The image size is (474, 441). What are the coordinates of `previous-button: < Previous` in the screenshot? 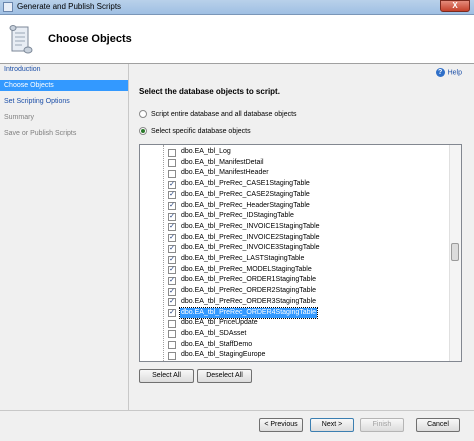 It's located at (281, 425).